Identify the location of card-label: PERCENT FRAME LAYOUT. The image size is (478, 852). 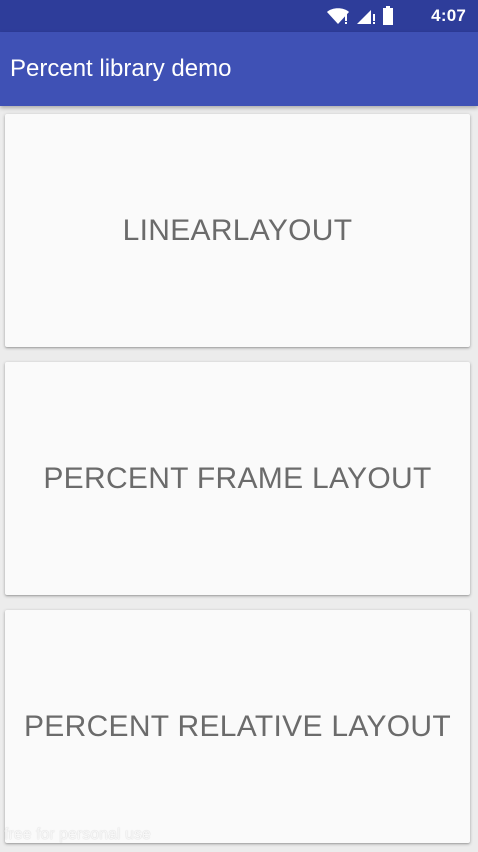
(237, 478).